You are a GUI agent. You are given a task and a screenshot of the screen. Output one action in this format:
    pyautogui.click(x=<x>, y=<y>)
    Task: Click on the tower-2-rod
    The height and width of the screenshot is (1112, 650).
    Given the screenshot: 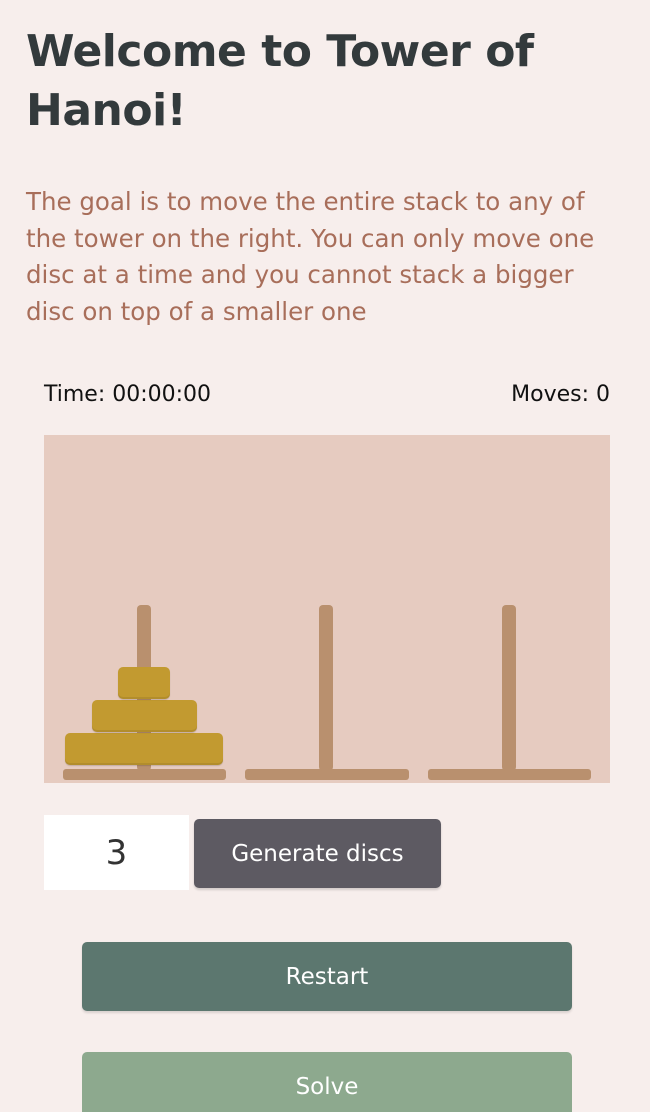 What is the action you would take?
    pyautogui.click(x=326, y=688)
    